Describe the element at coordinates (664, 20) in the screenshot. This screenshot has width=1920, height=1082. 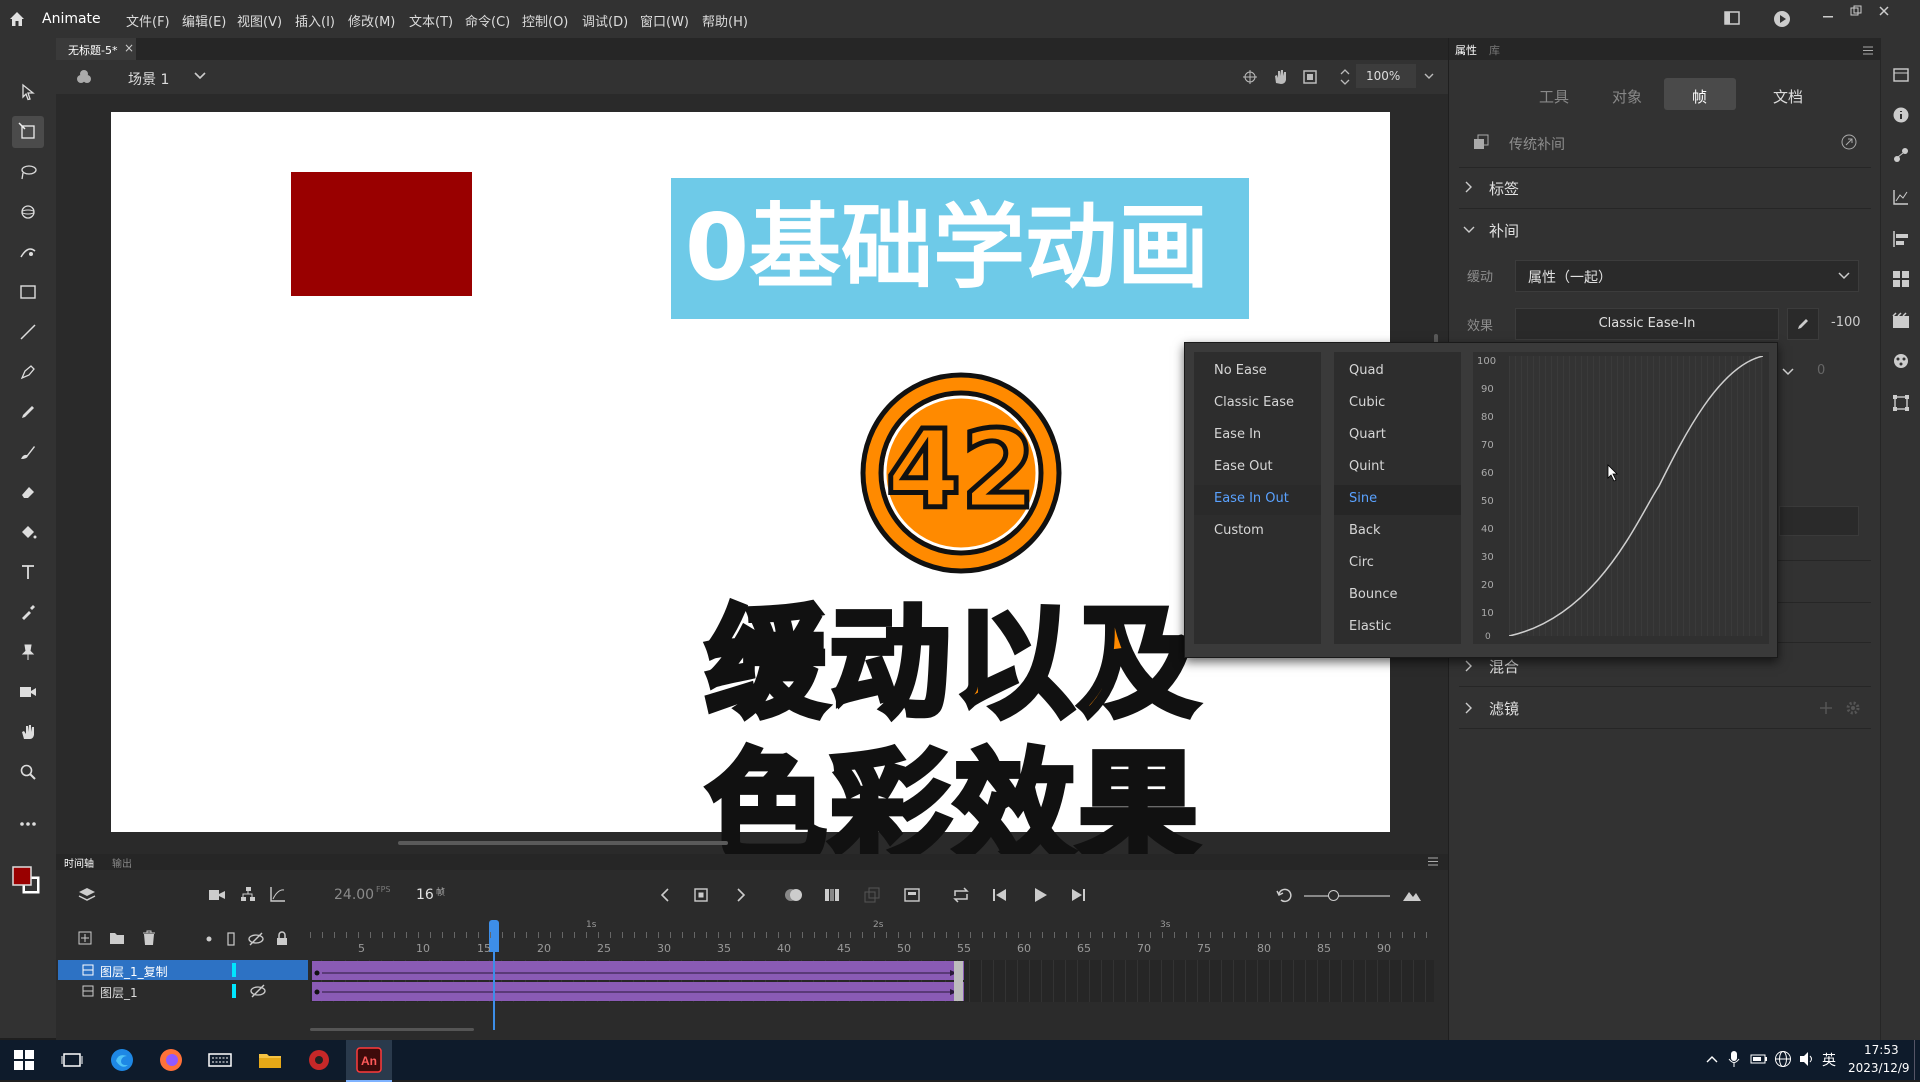
I see `menu-window: 窗口(W)` at that location.